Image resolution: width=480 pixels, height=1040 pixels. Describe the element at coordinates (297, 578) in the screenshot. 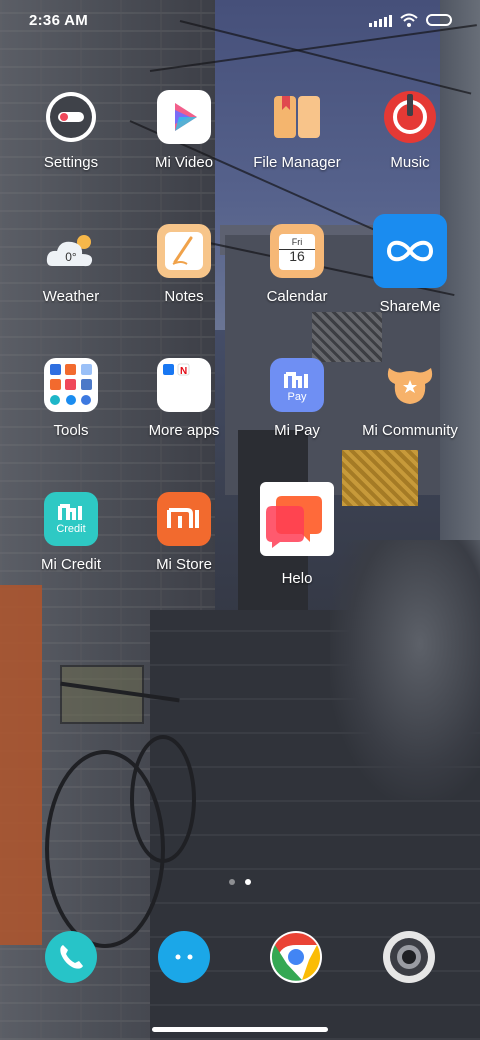

I see `app-label: Helo` at that location.